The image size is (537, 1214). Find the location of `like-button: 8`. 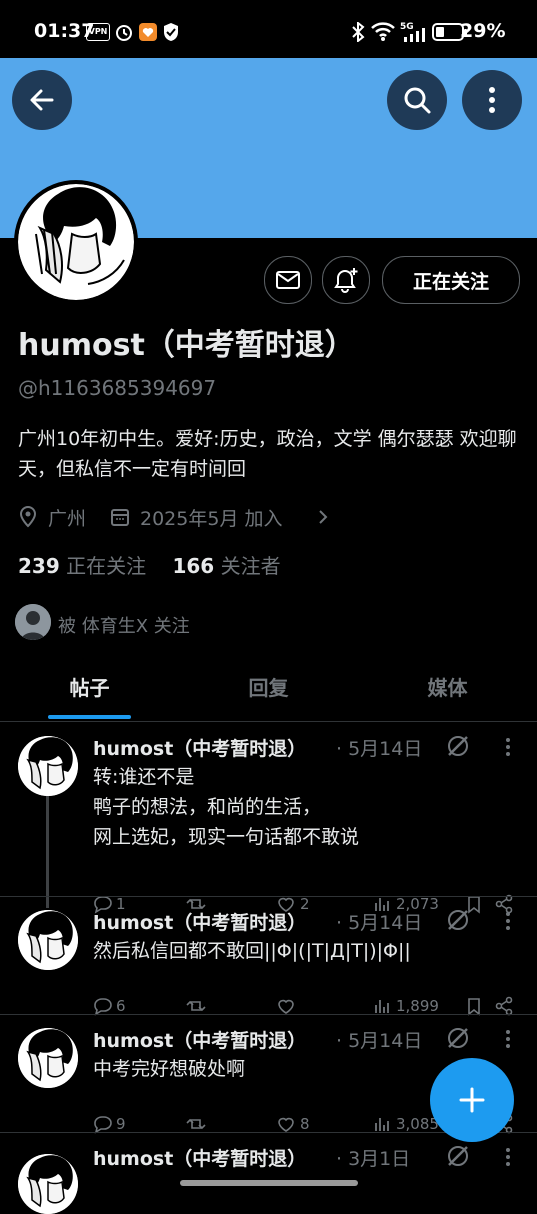

like-button: 8 is located at coordinates (293, 1124).